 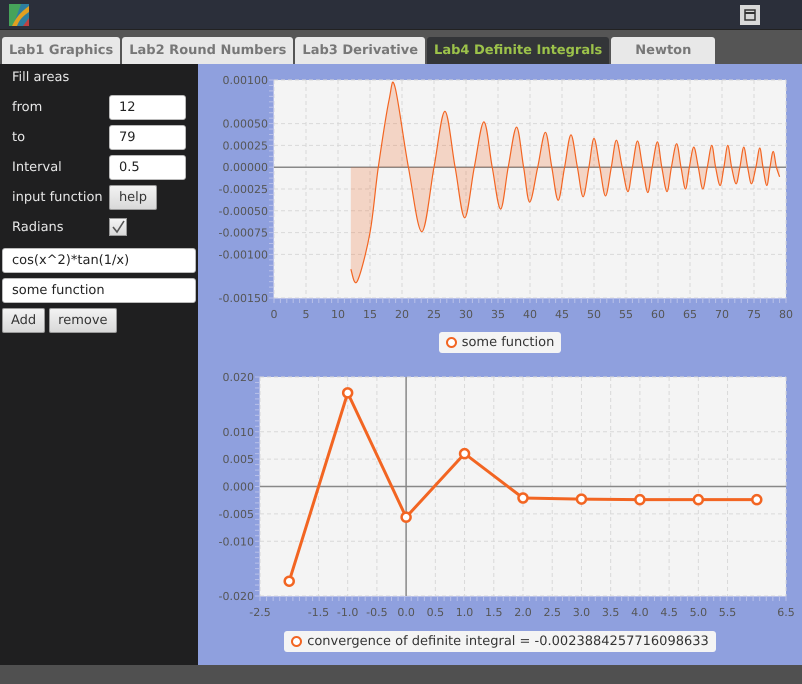 I want to click on axis-tick-label: 0.010, so click(x=238, y=432).